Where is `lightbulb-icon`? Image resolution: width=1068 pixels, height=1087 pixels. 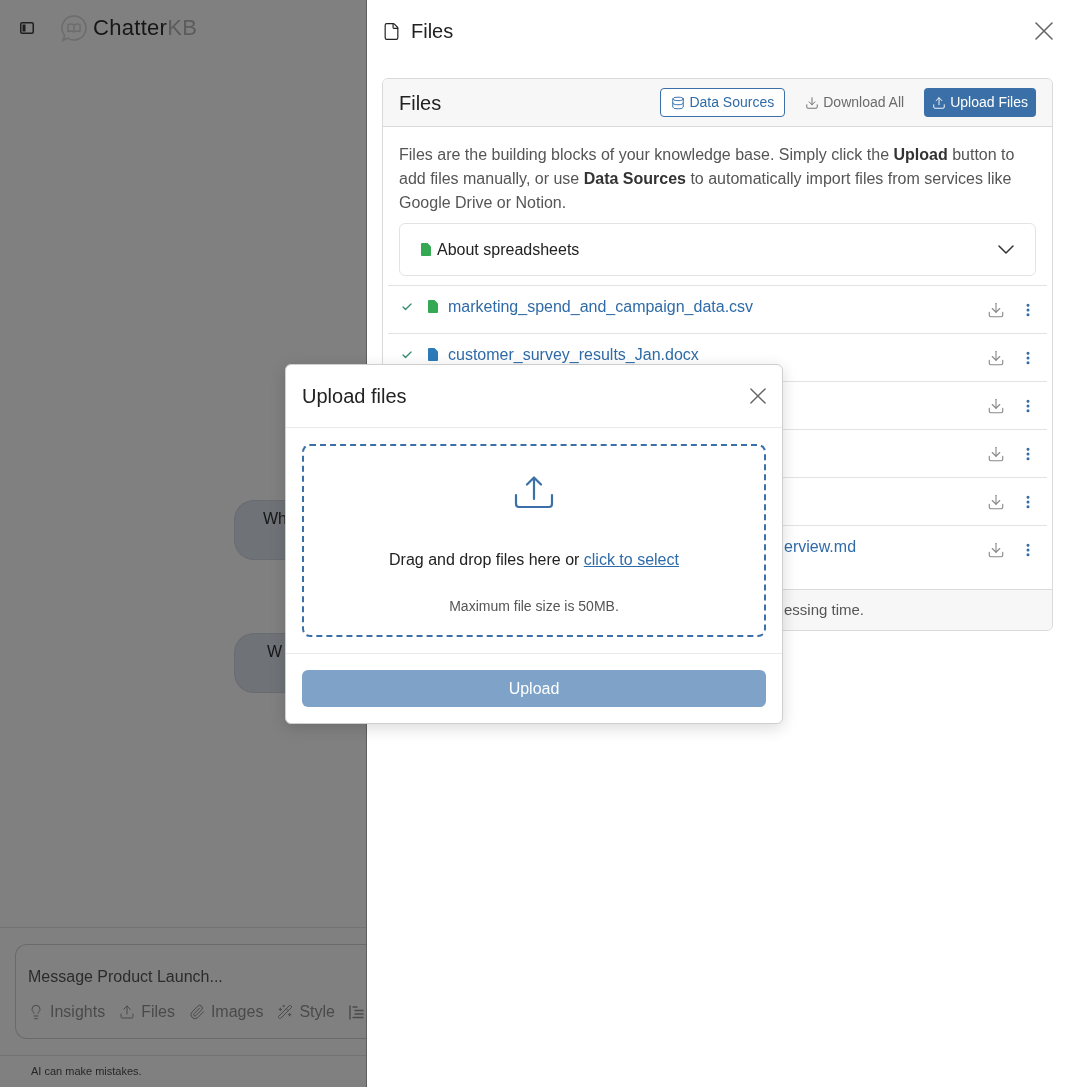
lightbulb-icon is located at coordinates (36, 1012).